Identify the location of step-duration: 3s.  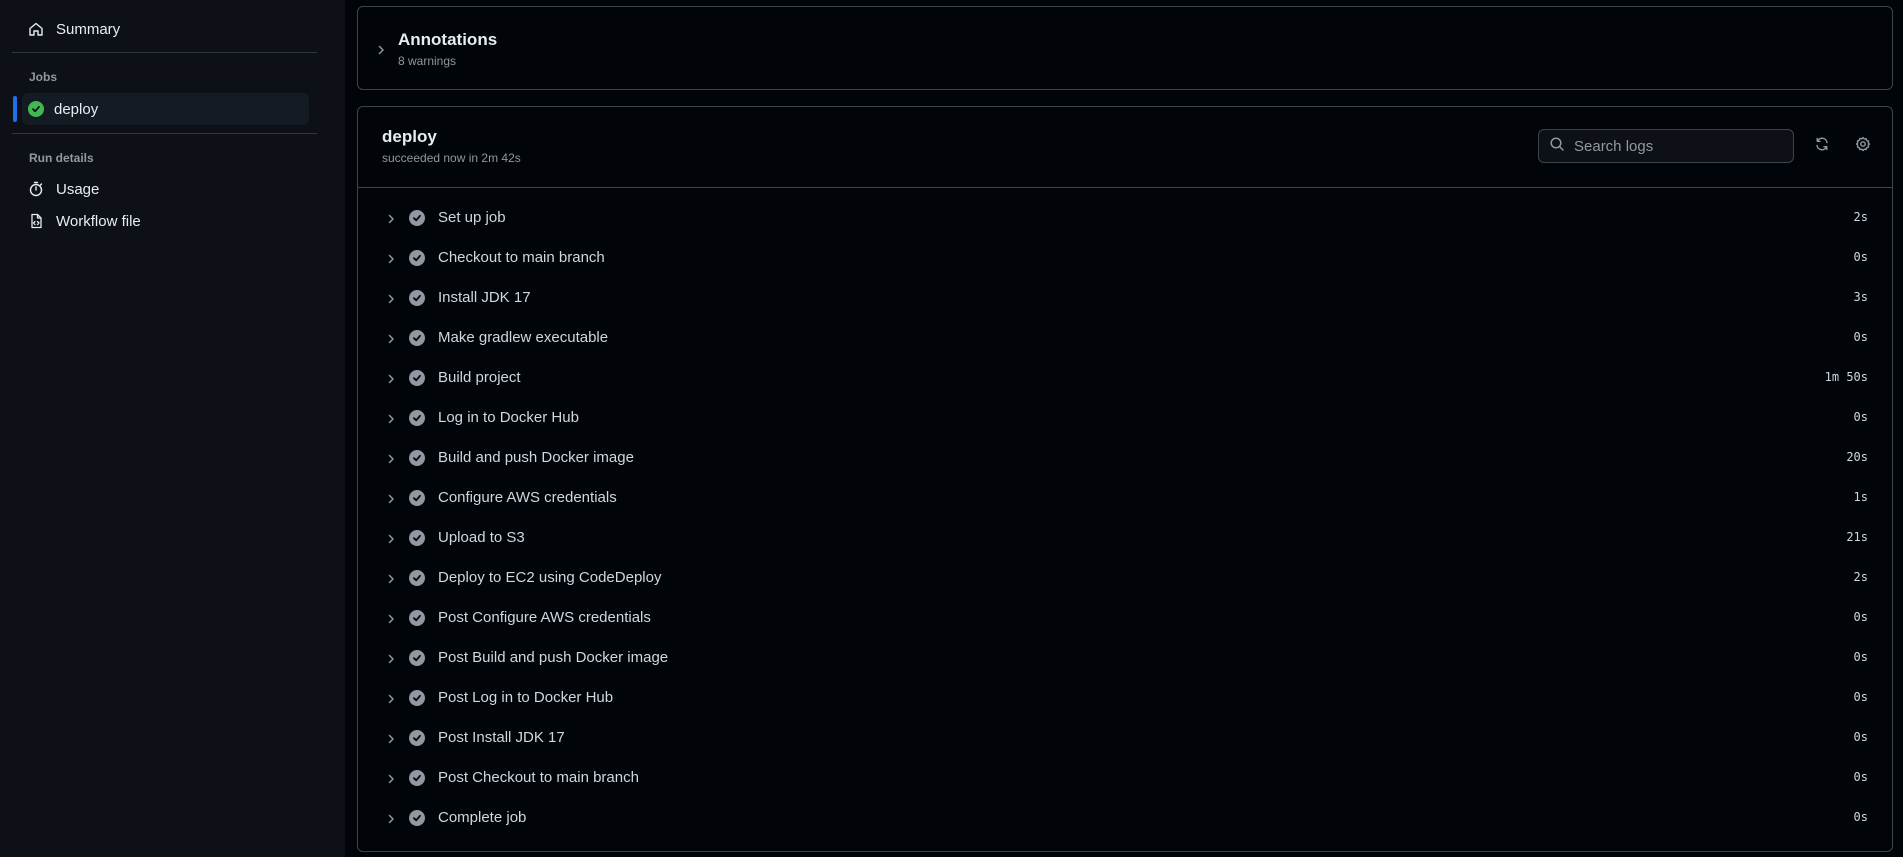
(1860, 297).